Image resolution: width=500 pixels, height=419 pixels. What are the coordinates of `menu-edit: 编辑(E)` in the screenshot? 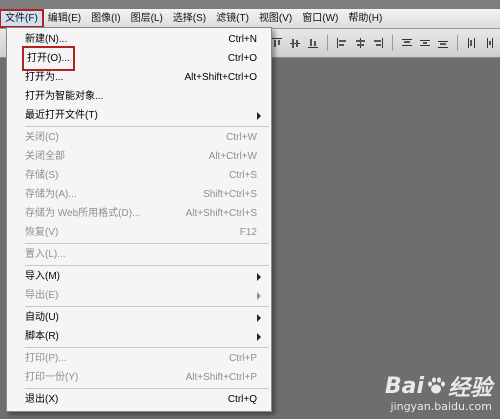 It's located at (64, 18).